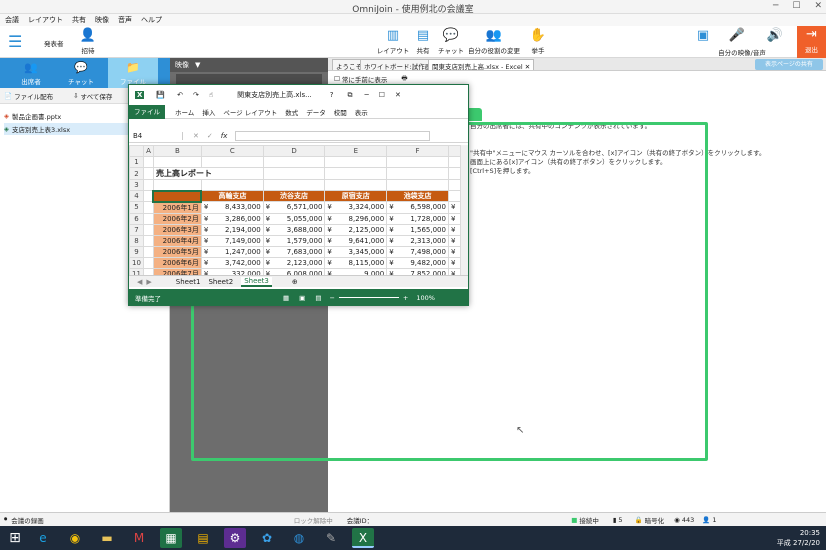 The height and width of the screenshot is (550, 826). Describe the element at coordinates (789, 64) in the screenshot. I see `show-page-share-button: 表示ページの共有` at that location.